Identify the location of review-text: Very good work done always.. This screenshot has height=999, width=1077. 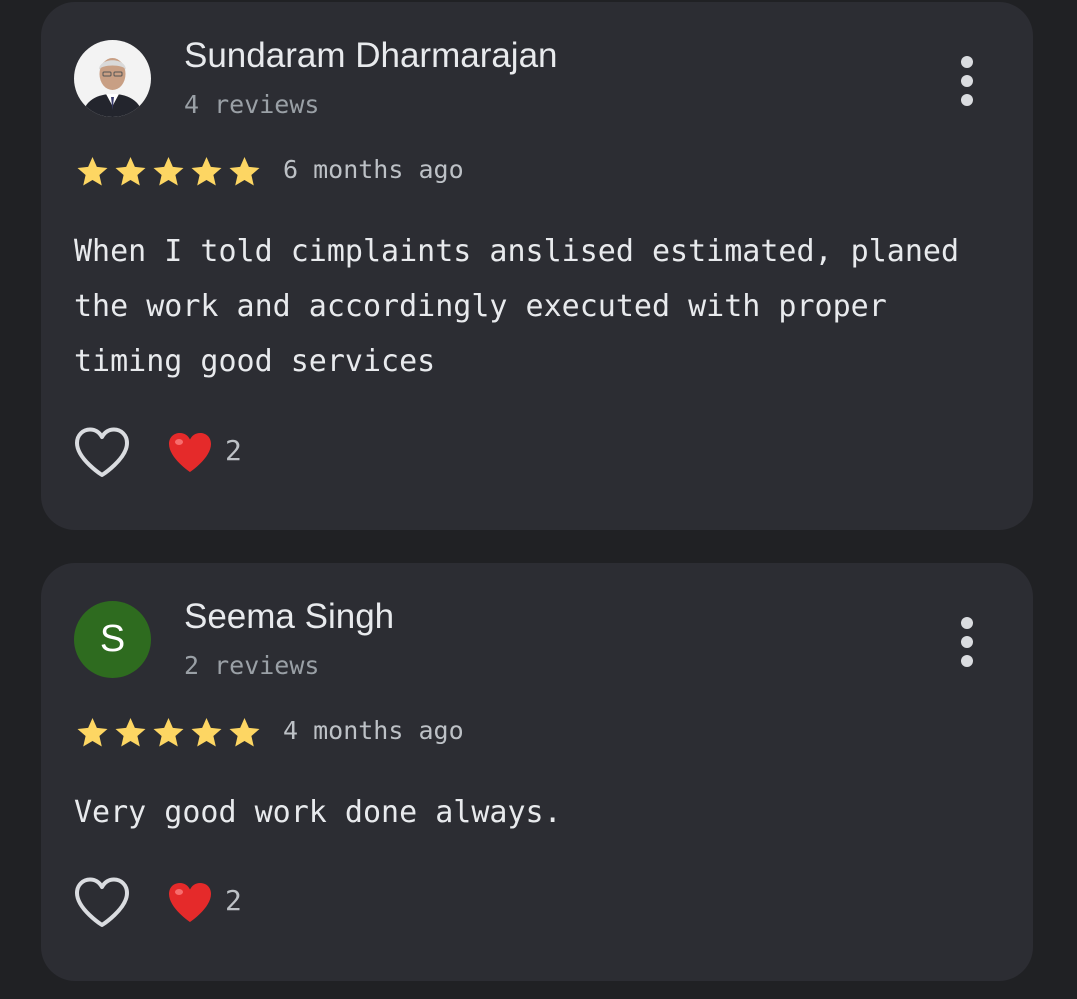
(318, 812).